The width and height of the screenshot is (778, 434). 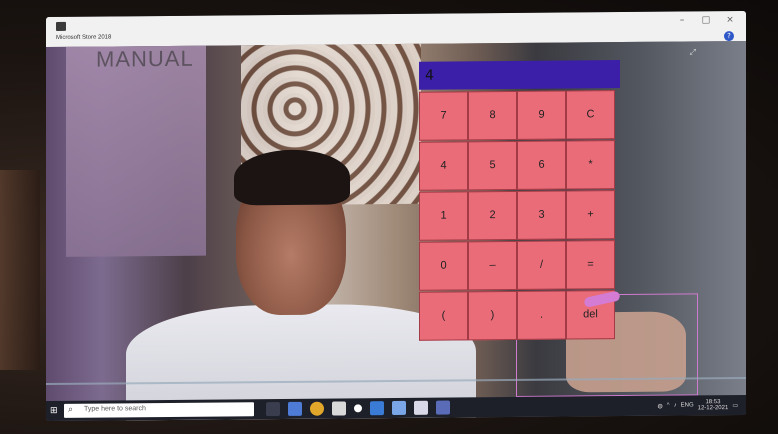 What do you see at coordinates (84, 37) in the screenshot?
I see `window-title: Microsoft Store 2018` at bounding box center [84, 37].